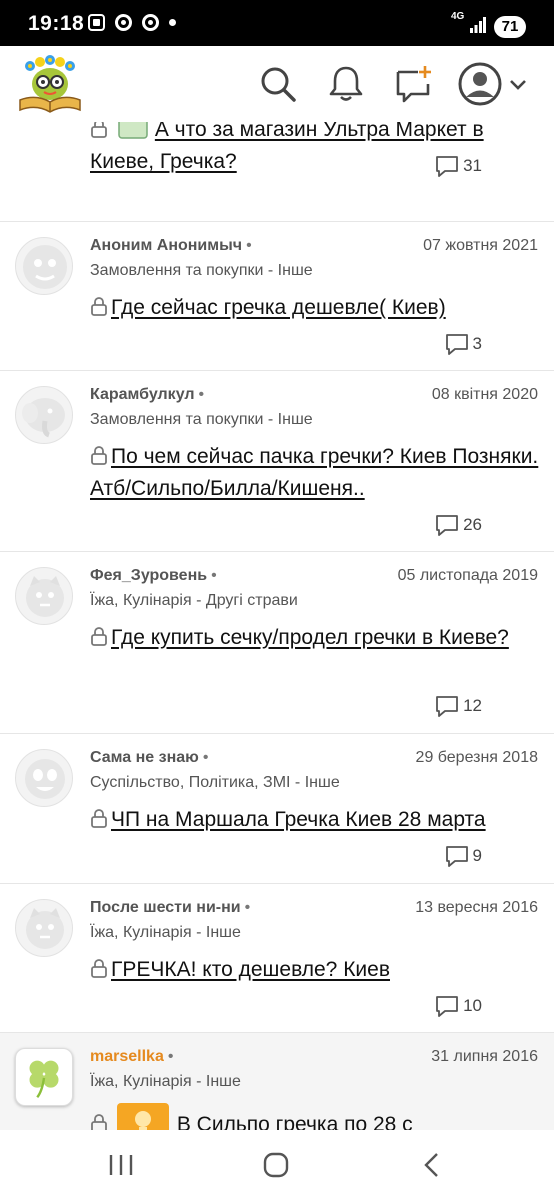  I want to click on clover-avatar-icon, so click(44, 1079).